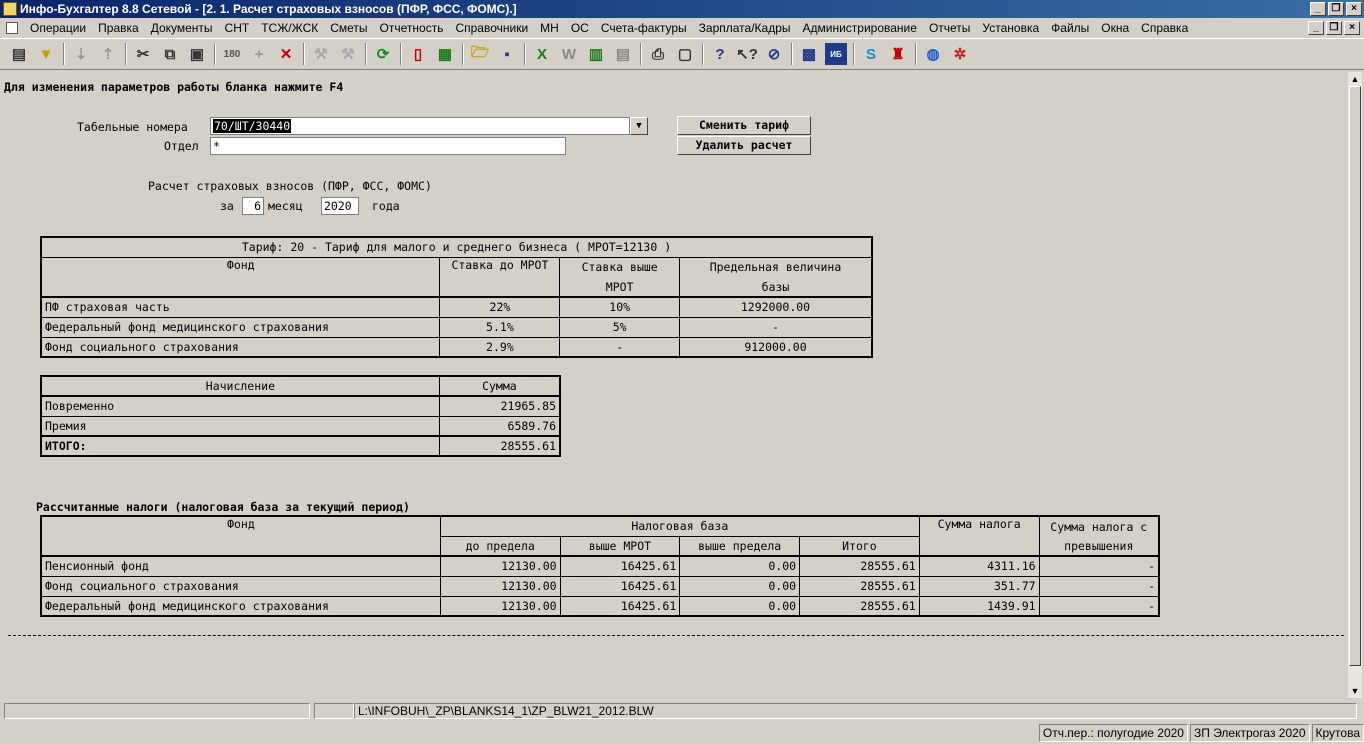 The image size is (1364, 744). I want to click on tariff-header-fund: Фонд, so click(240, 277).